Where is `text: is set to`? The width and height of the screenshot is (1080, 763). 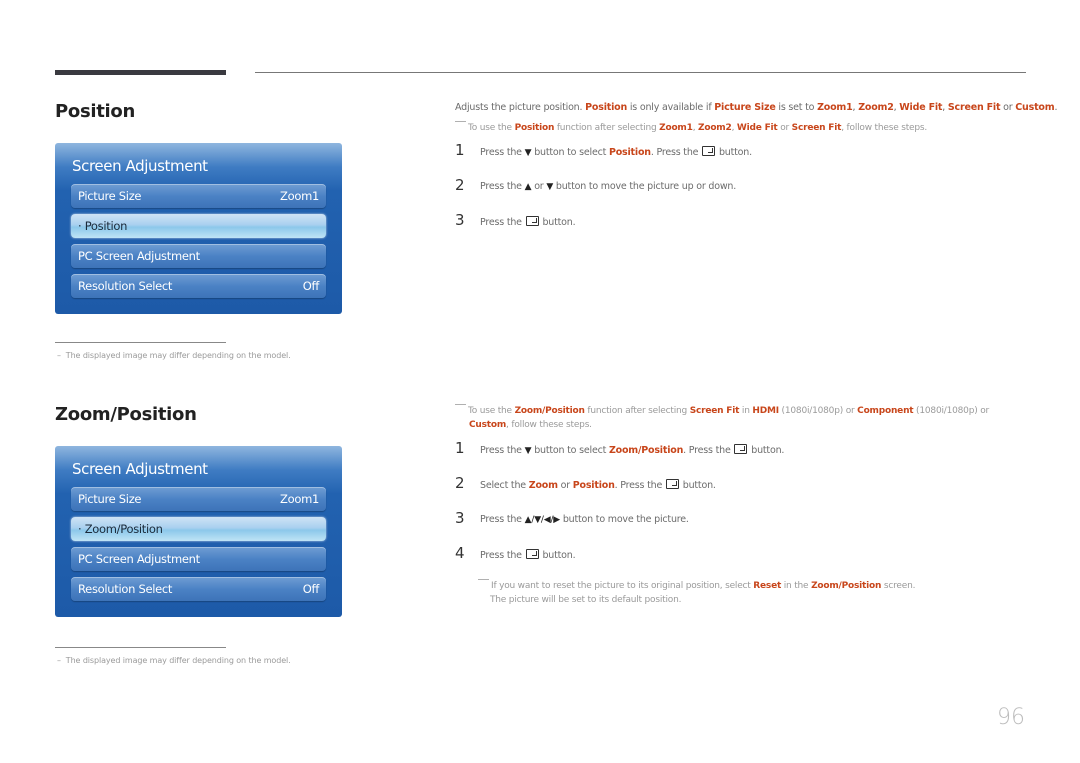
text: is set to is located at coordinates (796, 107).